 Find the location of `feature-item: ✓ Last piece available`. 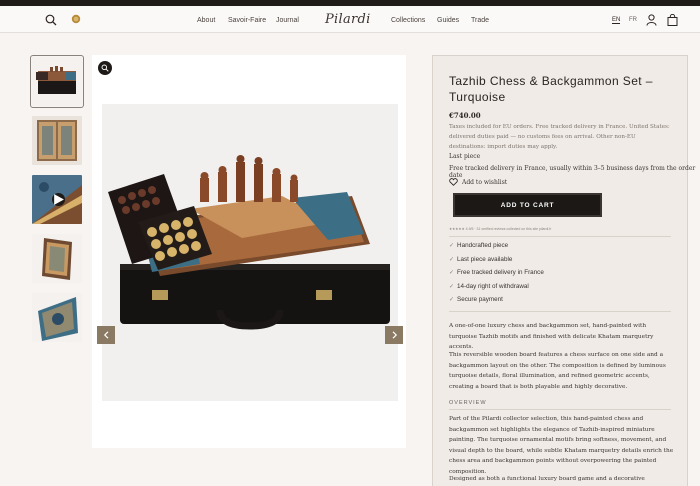

feature-item: ✓ Last piece available is located at coordinates (480, 259).